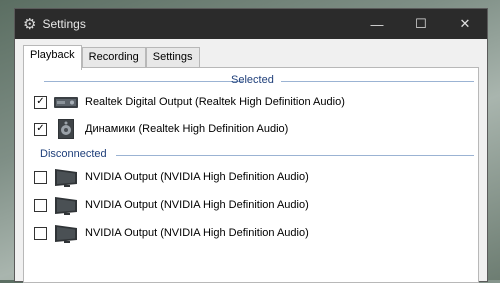 The width and height of the screenshot is (500, 283). What do you see at coordinates (465, 24) in the screenshot?
I see `close-button: ✕` at bounding box center [465, 24].